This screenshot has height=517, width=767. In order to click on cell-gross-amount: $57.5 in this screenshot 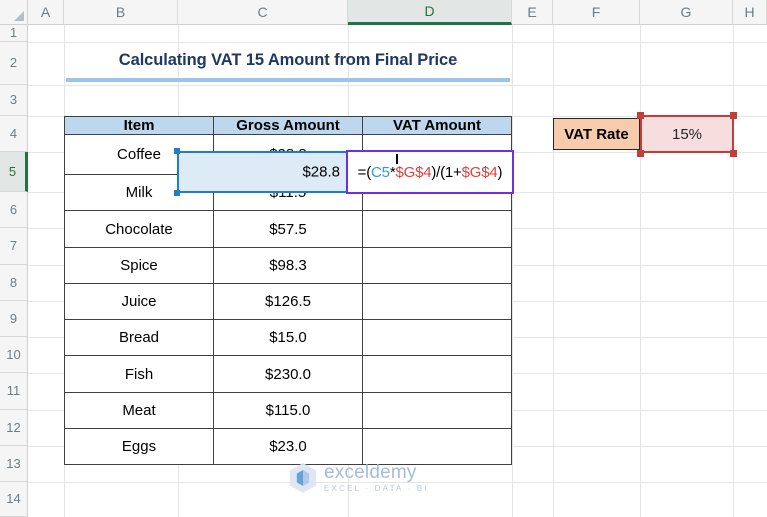, I will do `click(288, 229)`.